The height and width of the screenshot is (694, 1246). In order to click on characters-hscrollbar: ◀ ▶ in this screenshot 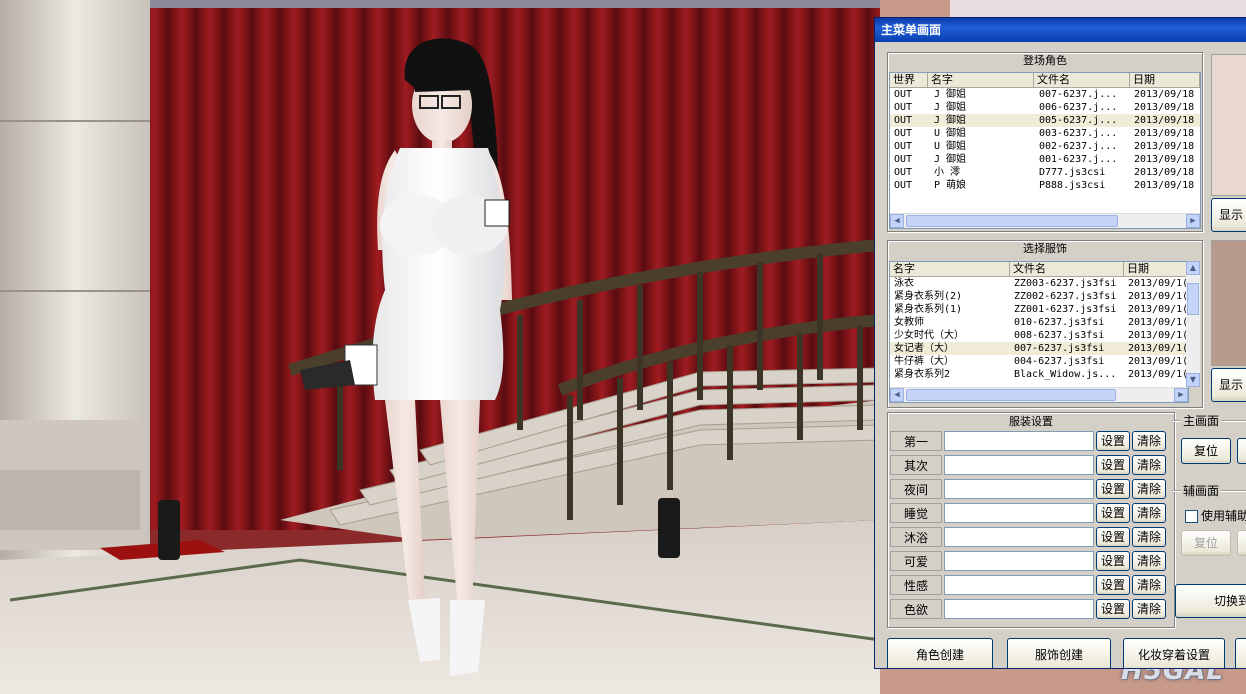, I will do `click(1045, 220)`.